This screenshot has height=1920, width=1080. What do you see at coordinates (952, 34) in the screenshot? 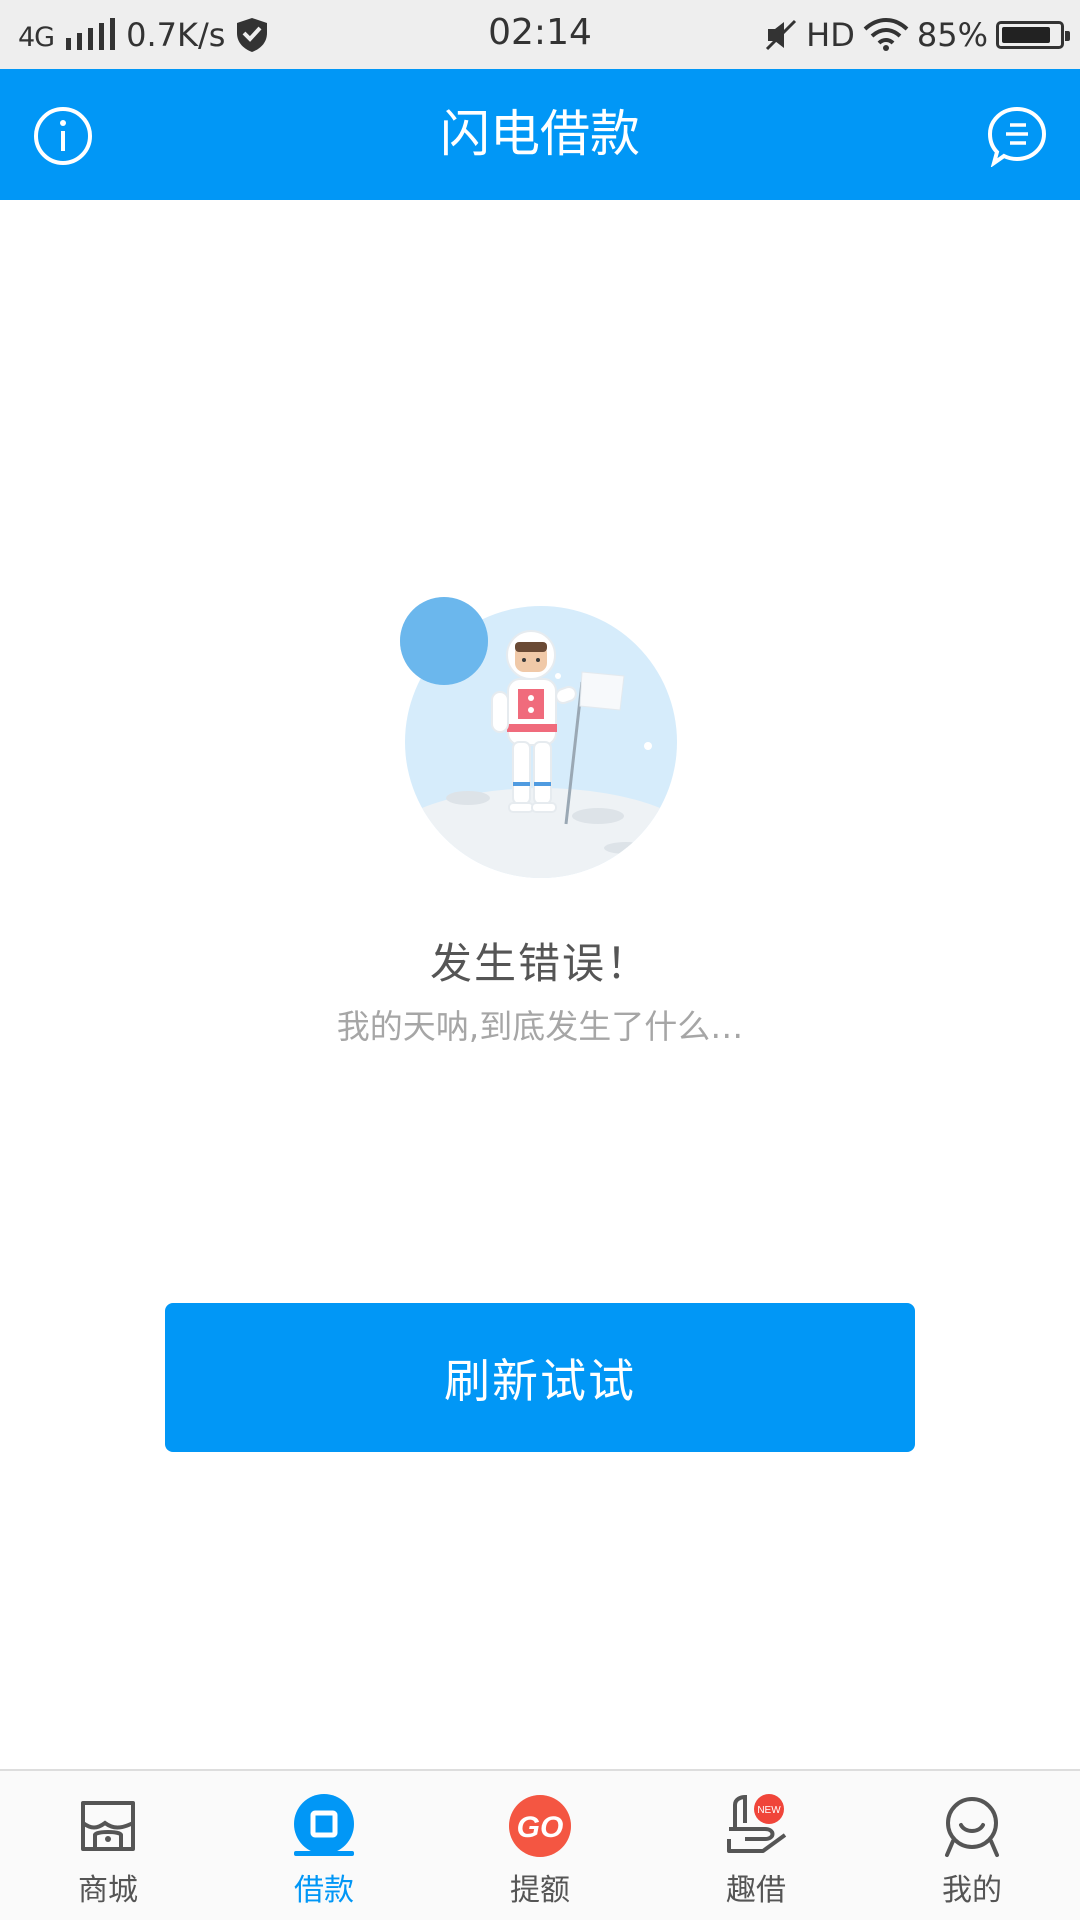
I see `battery-percent: 85%` at bounding box center [952, 34].